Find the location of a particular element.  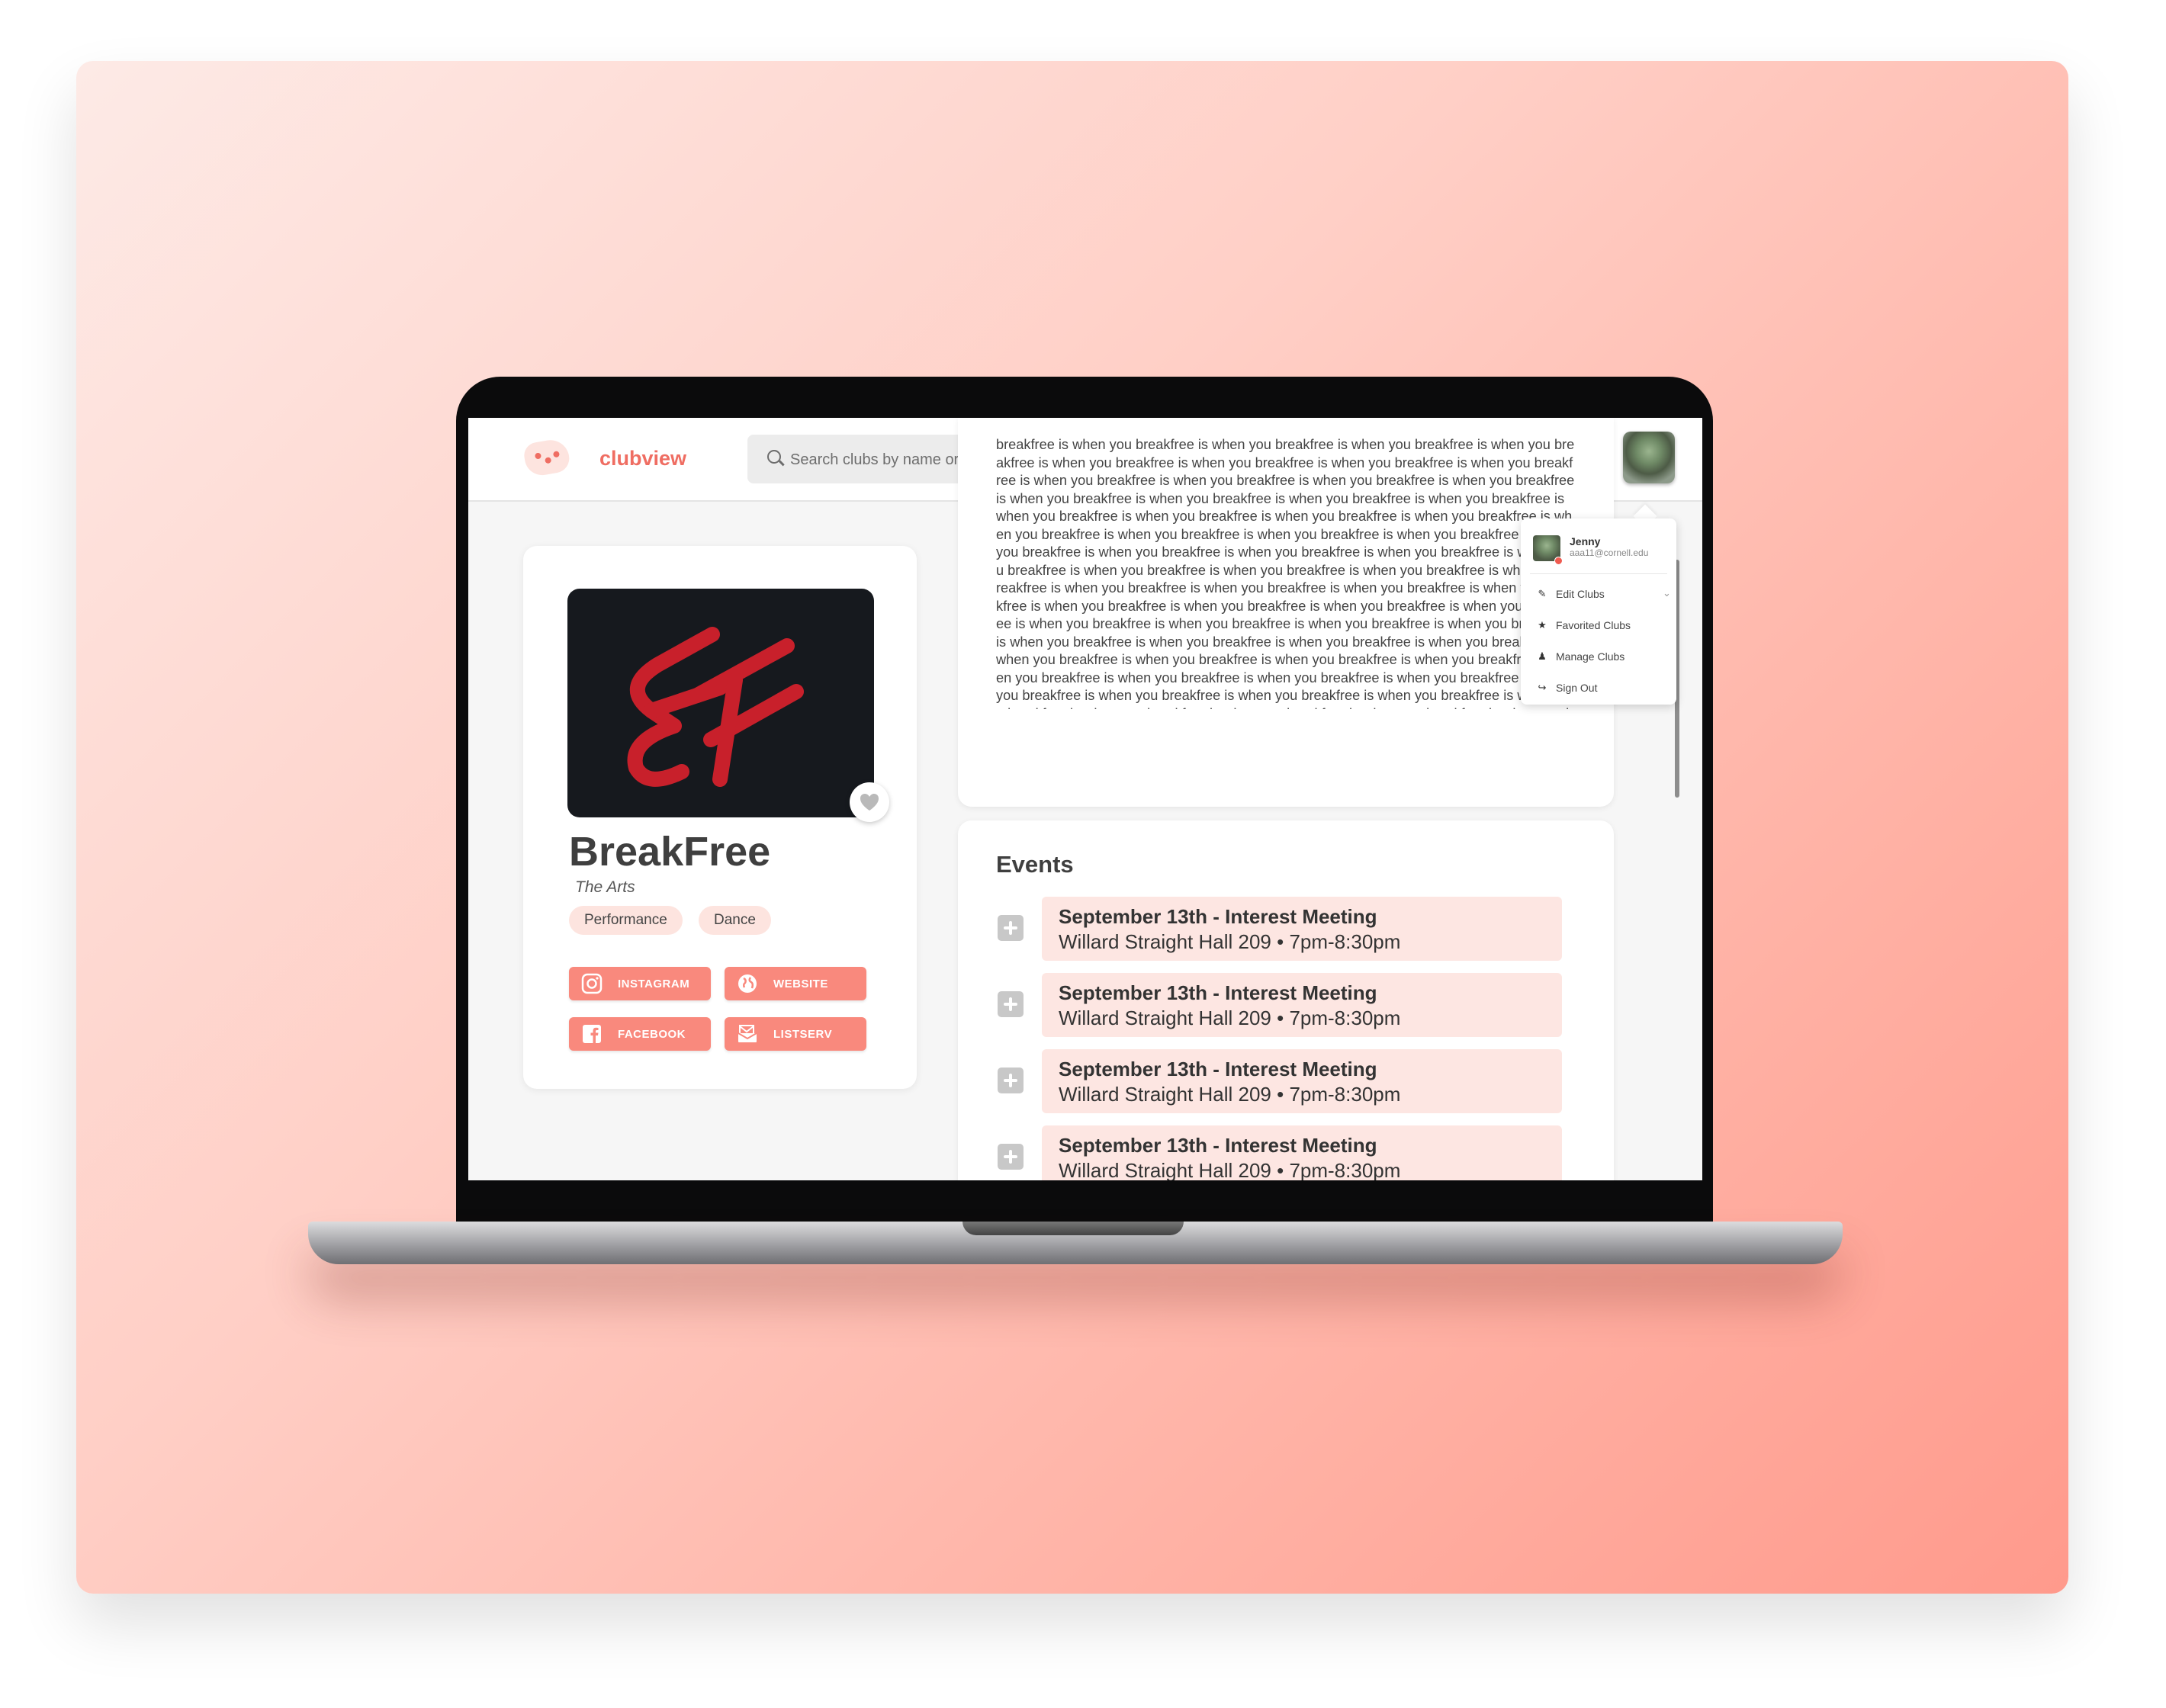

star-icon: ★ is located at coordinates (1542, 625).